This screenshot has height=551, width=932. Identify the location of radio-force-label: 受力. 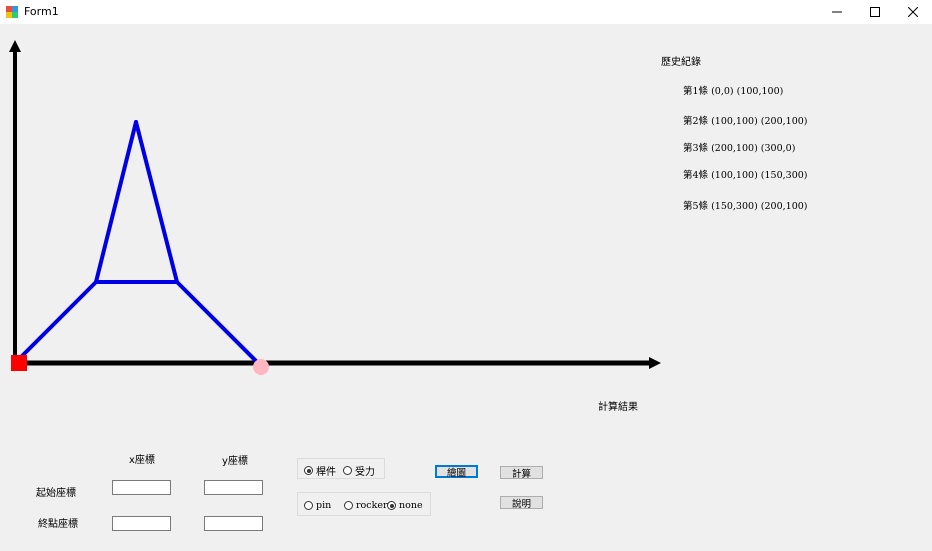
(365, 472).